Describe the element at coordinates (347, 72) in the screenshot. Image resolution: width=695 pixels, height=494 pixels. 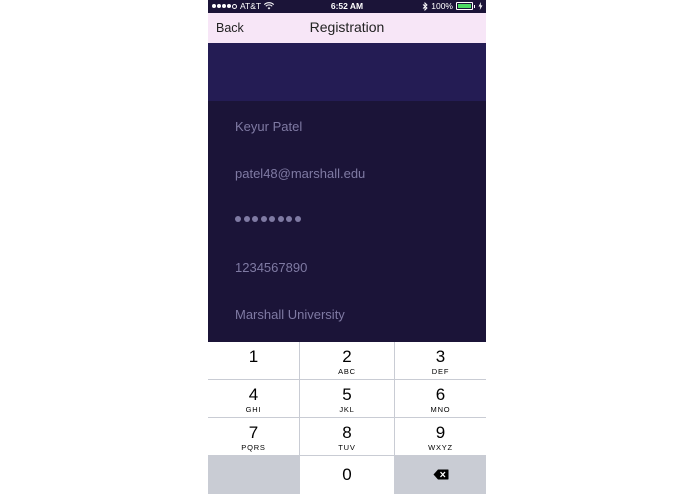
I see `header-band` at that location.